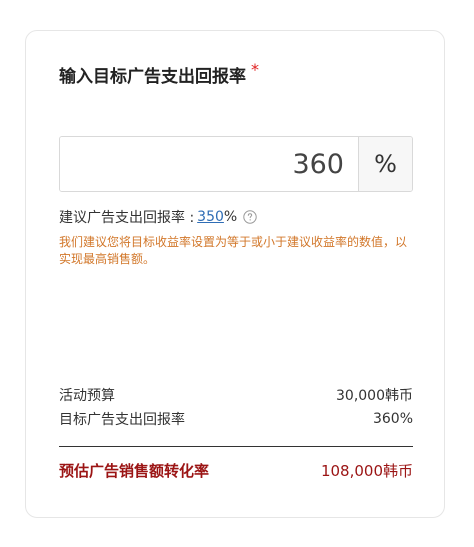 This screenshot has height=547, width=474. I want to click on roas-input-group: %, so click(236, 164).